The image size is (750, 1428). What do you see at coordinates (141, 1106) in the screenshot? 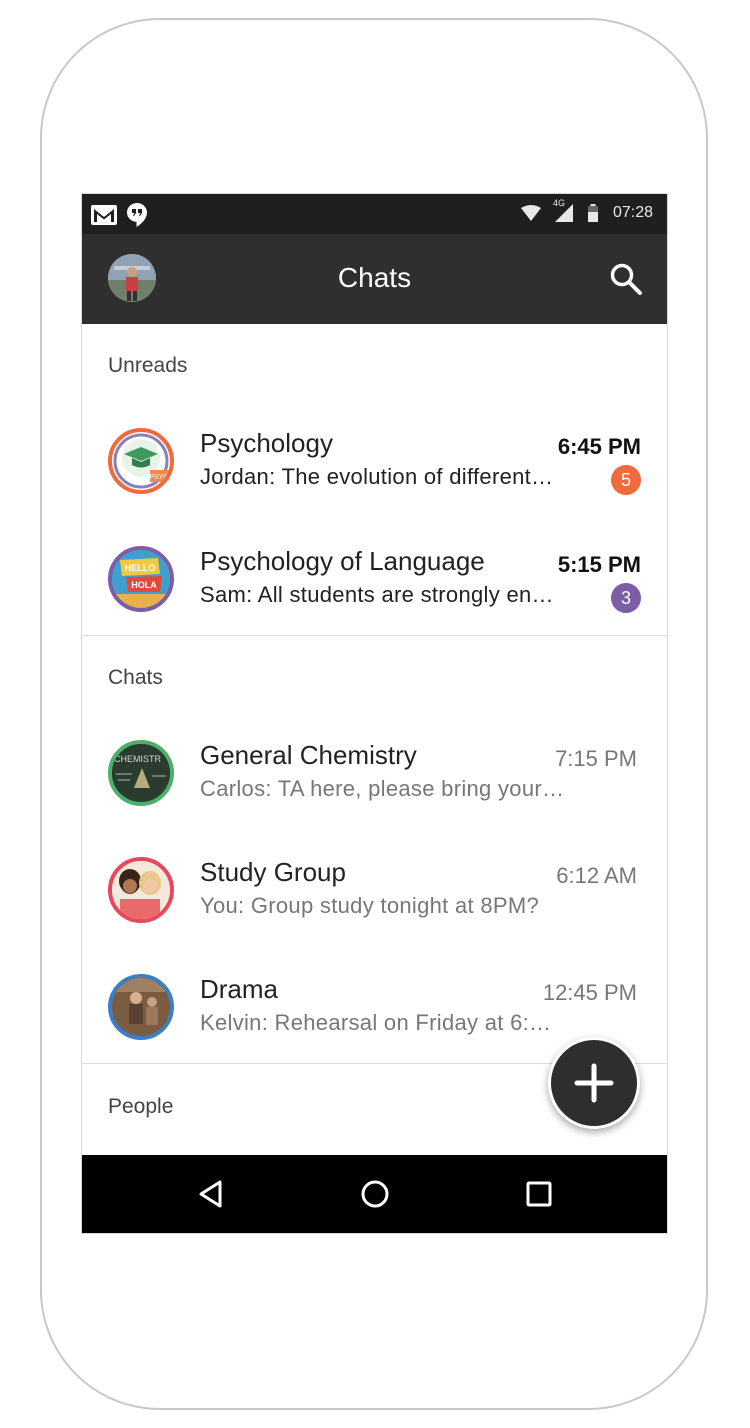
I see `section-header-people: People` at bounding box center [141, 1106].